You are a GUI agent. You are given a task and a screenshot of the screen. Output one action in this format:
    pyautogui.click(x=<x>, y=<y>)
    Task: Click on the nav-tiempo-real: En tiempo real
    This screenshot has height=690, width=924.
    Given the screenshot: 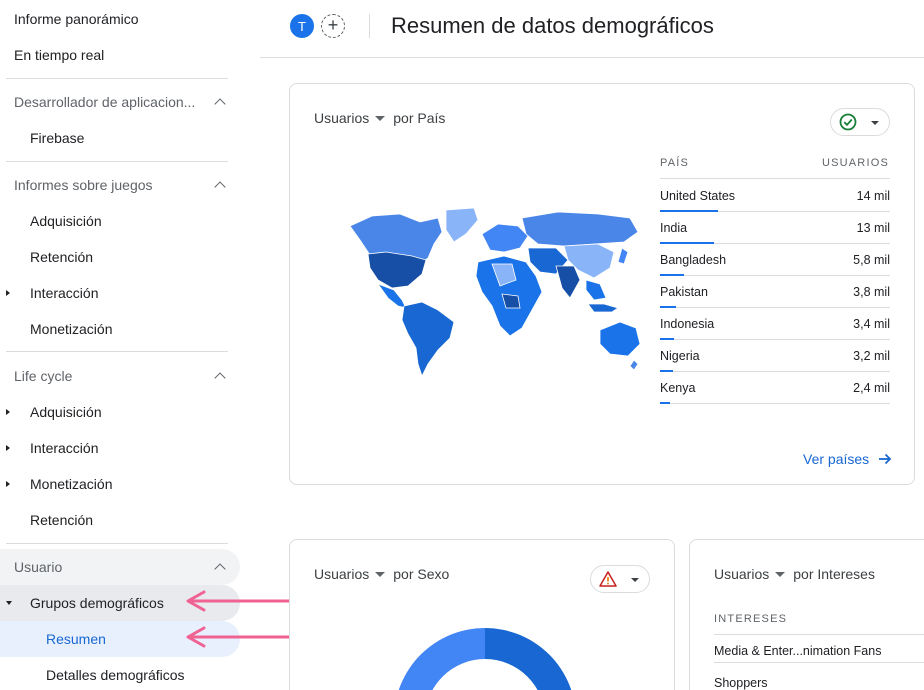 What is the action you would take?
    pyautogui.click(x=120, y=55)
    